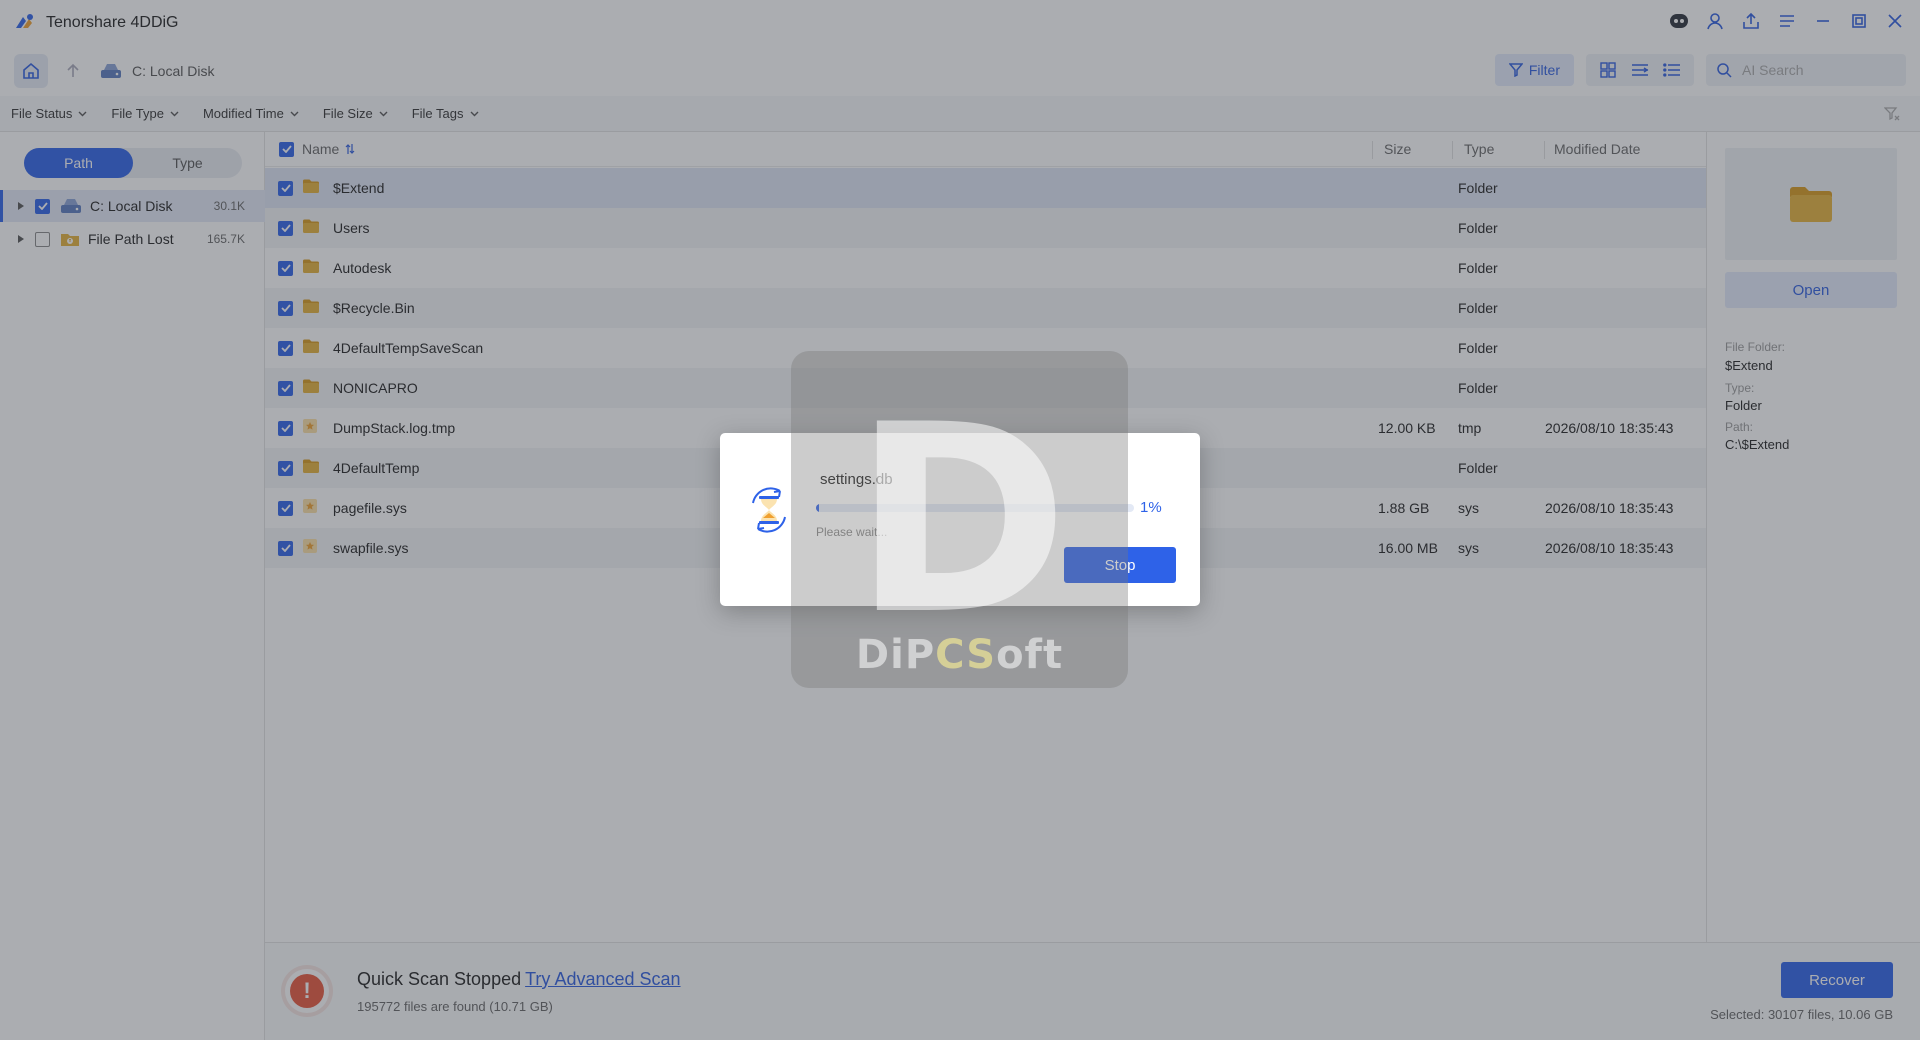  Describe the element at coordinates (966, 655) in the screenshot. I see `watermark-text-b: CS` at that location.